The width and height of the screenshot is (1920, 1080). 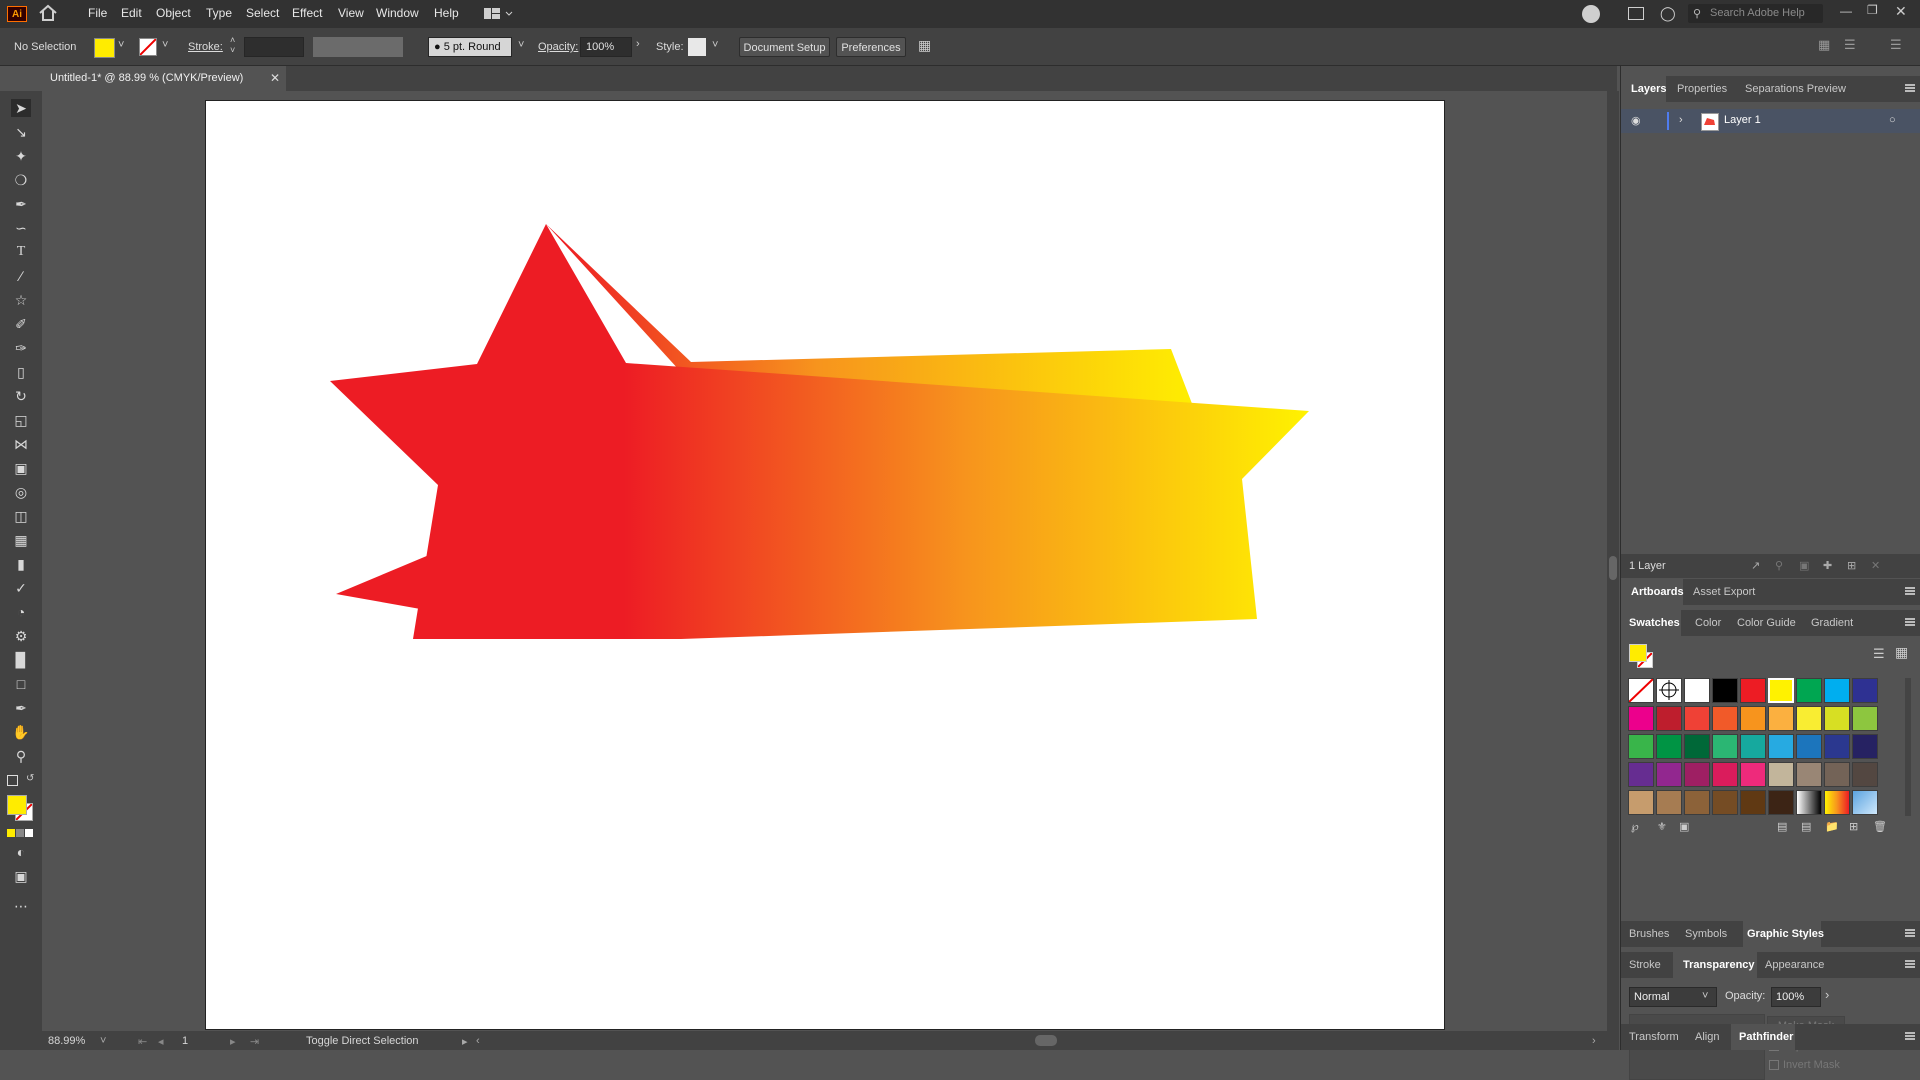 I want to click on tab-artboards: Artboards, so click(x=1657, y=592).